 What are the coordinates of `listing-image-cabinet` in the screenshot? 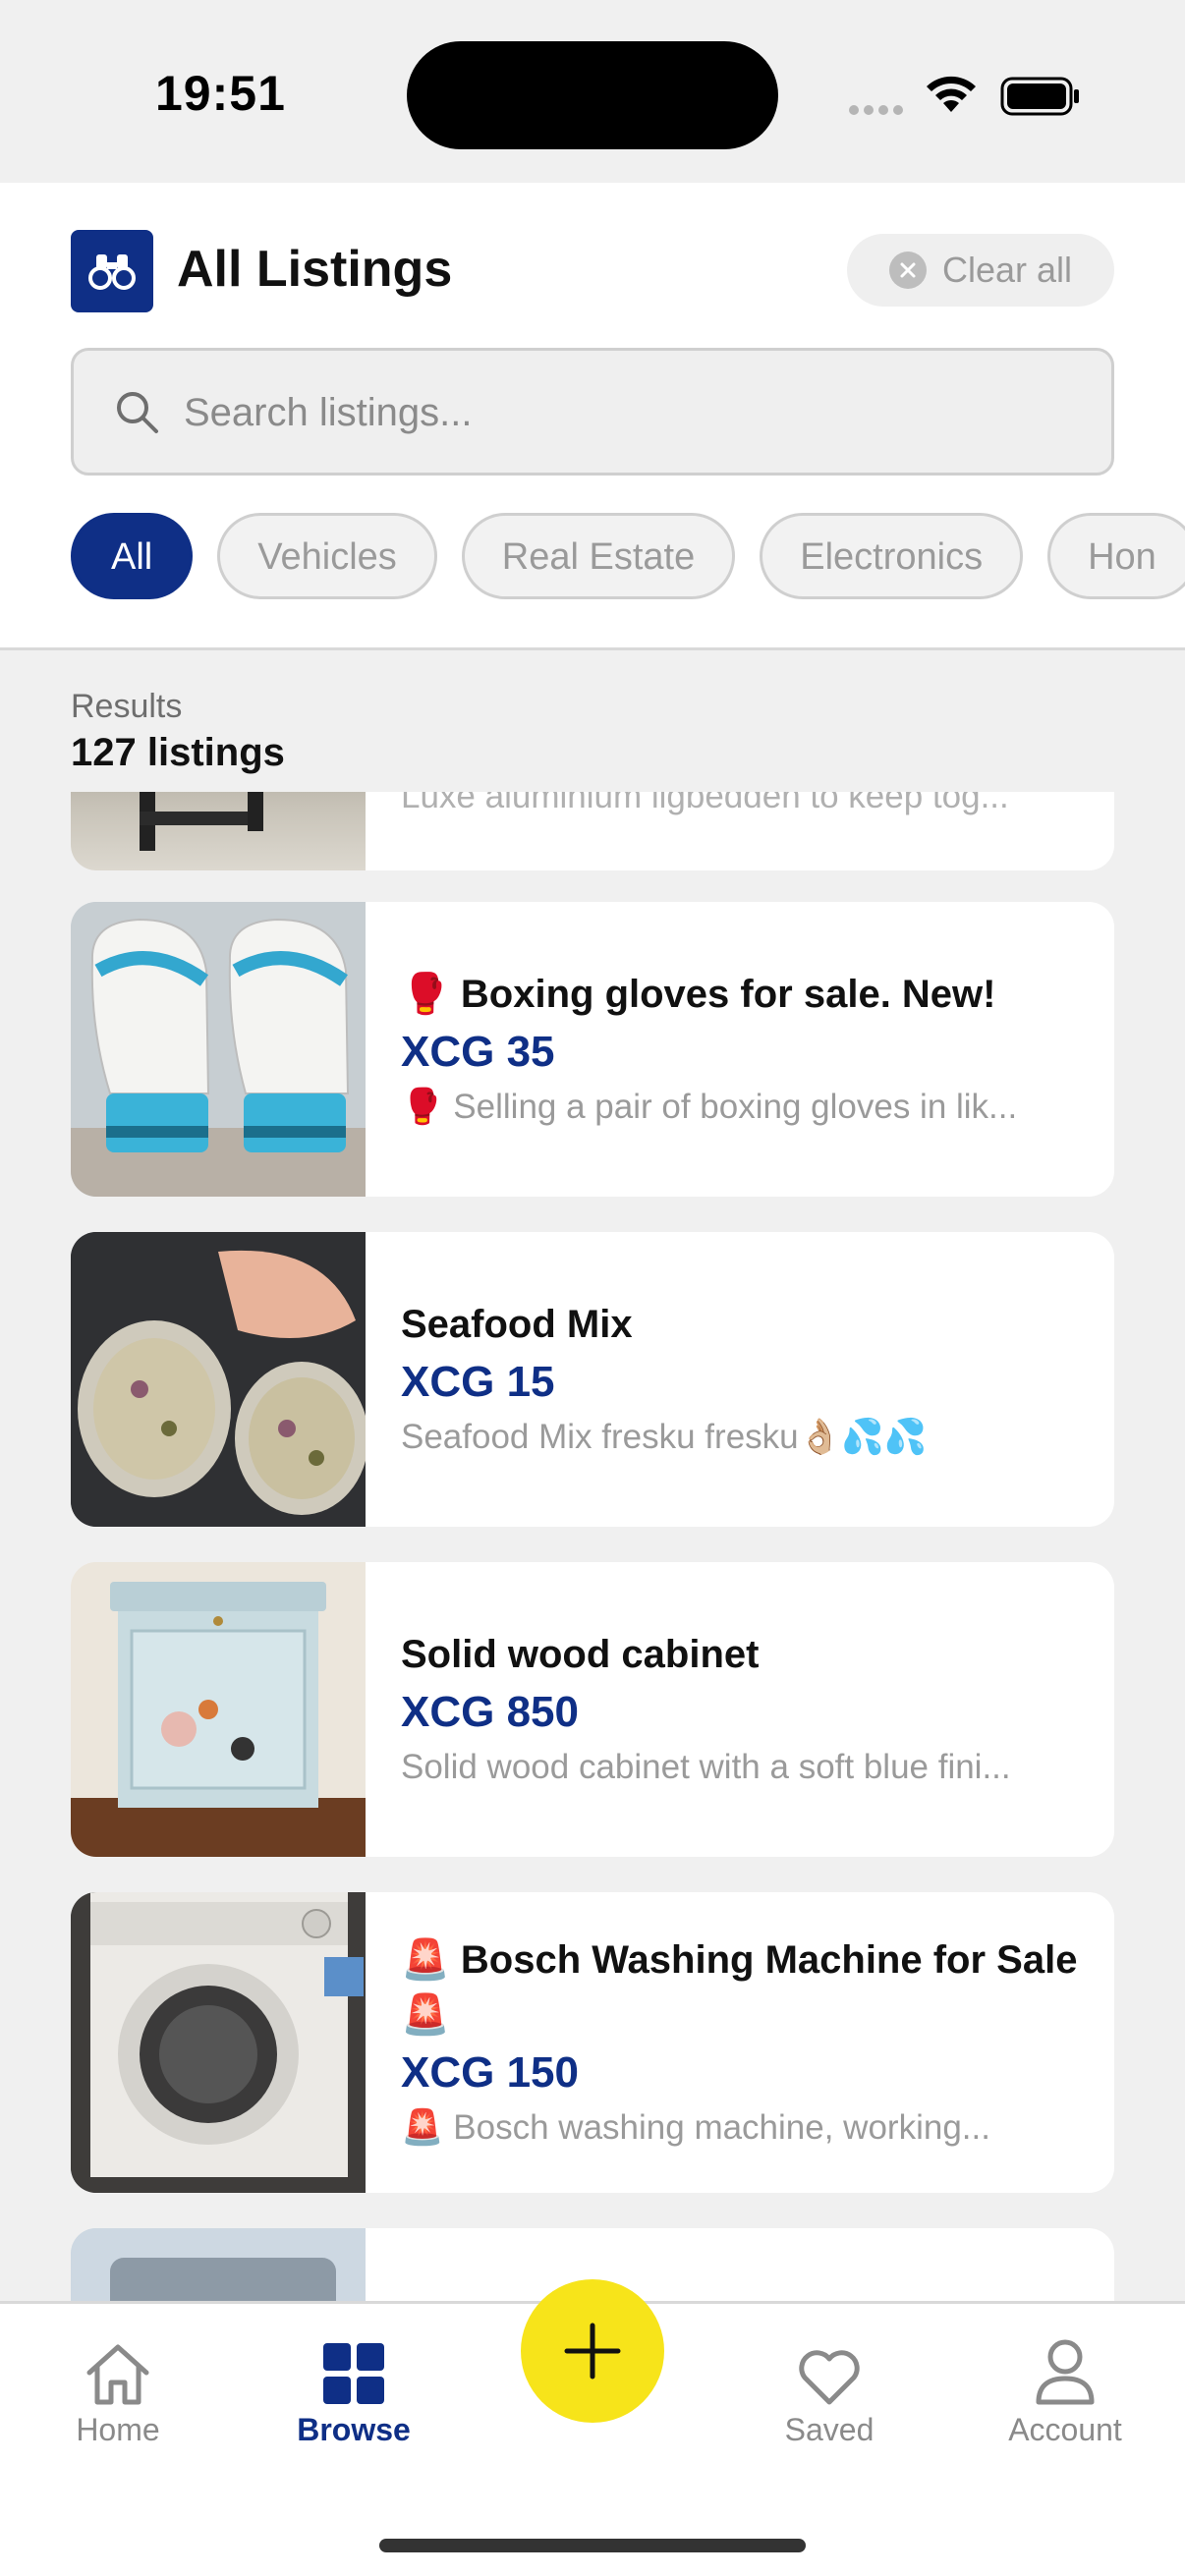 It's located at (219, 1709).